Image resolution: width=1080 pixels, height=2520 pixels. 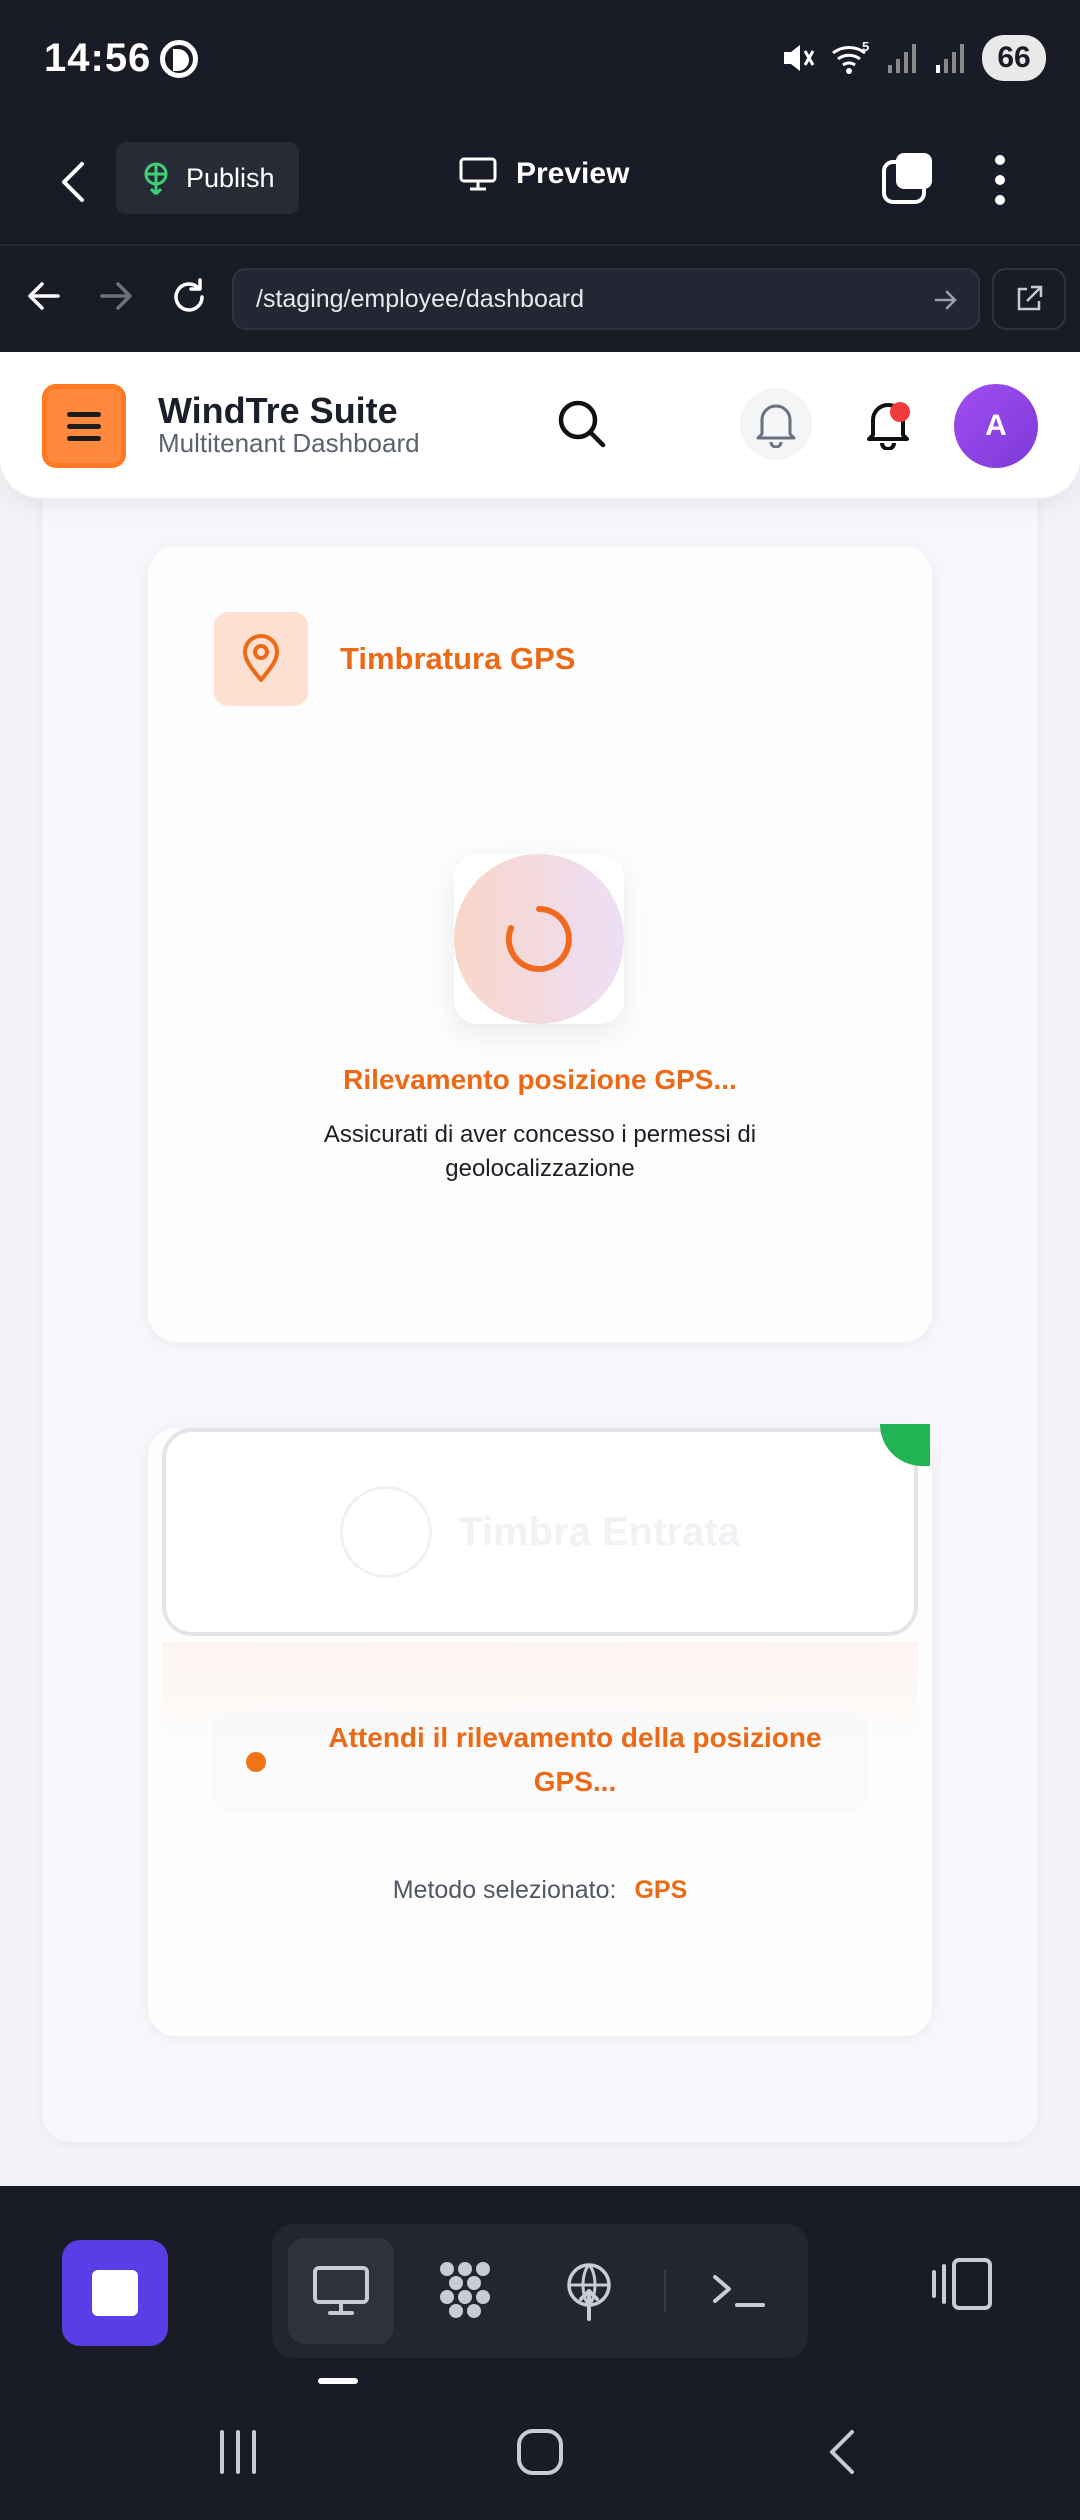 I want to click on tabs-icon, so click(x=908, y=178).